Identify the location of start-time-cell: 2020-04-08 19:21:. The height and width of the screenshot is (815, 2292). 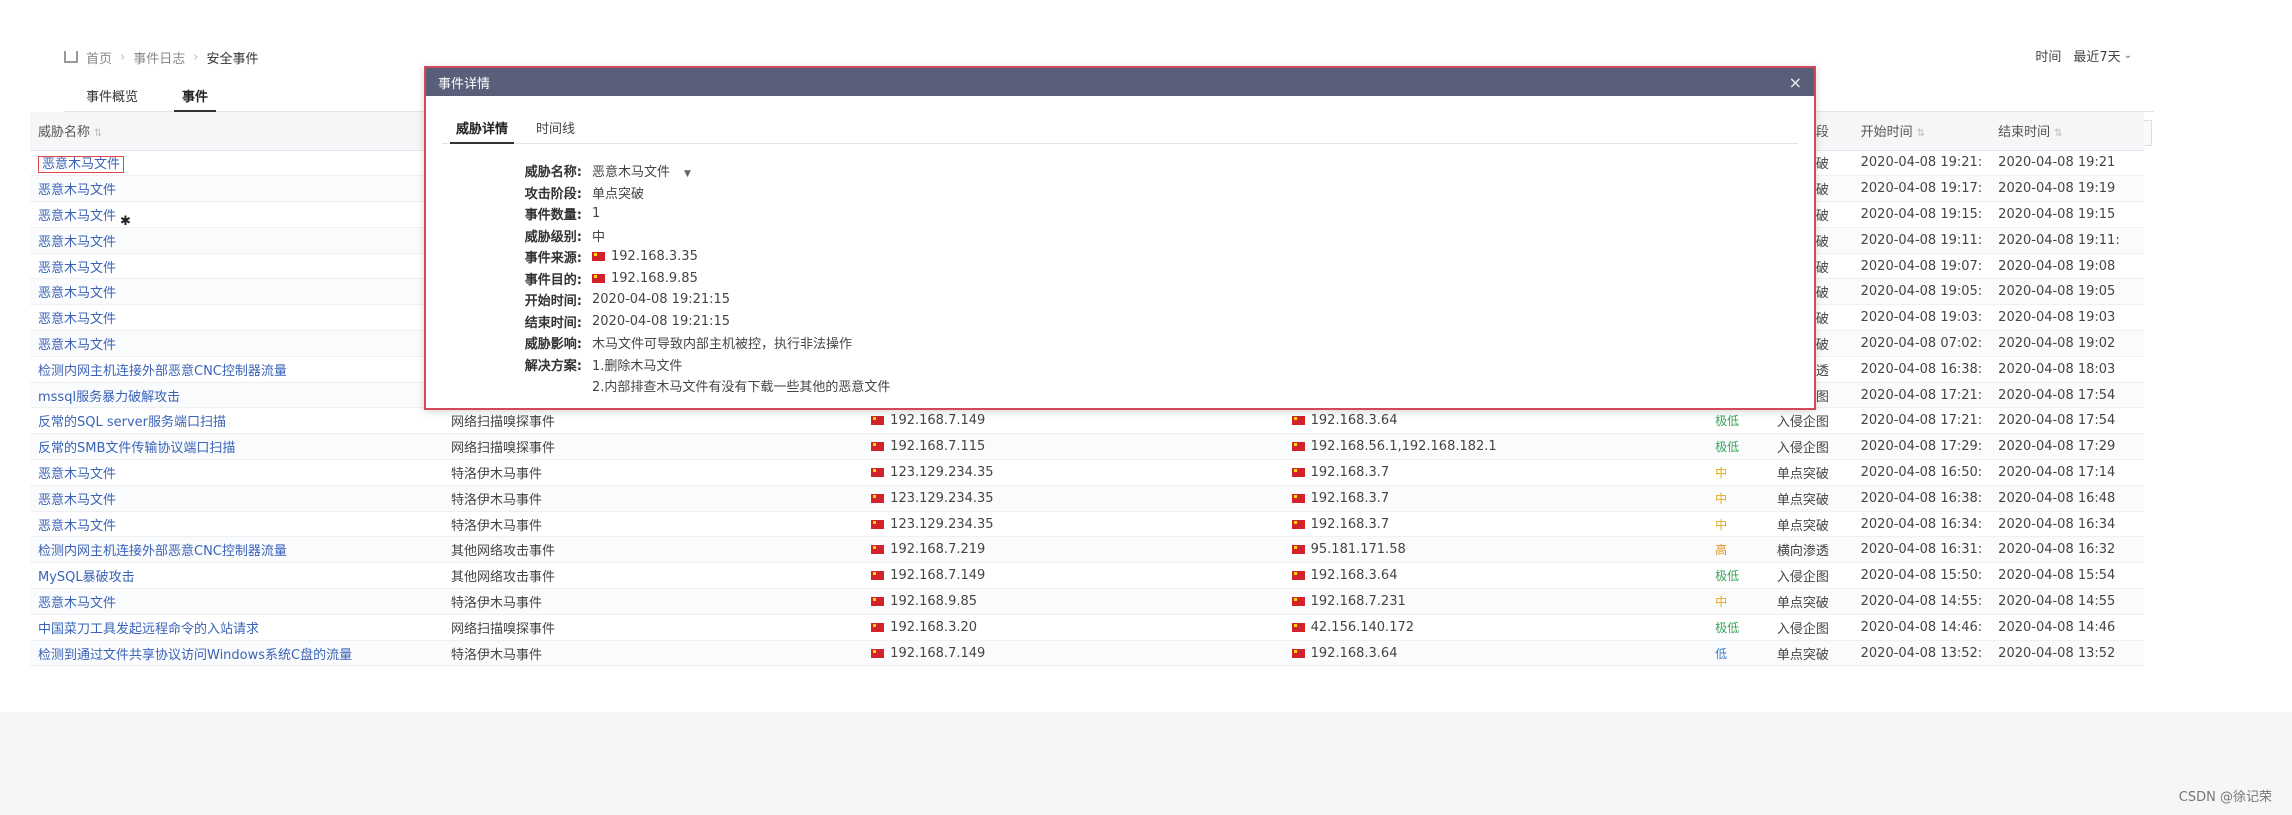
(1921, 163).